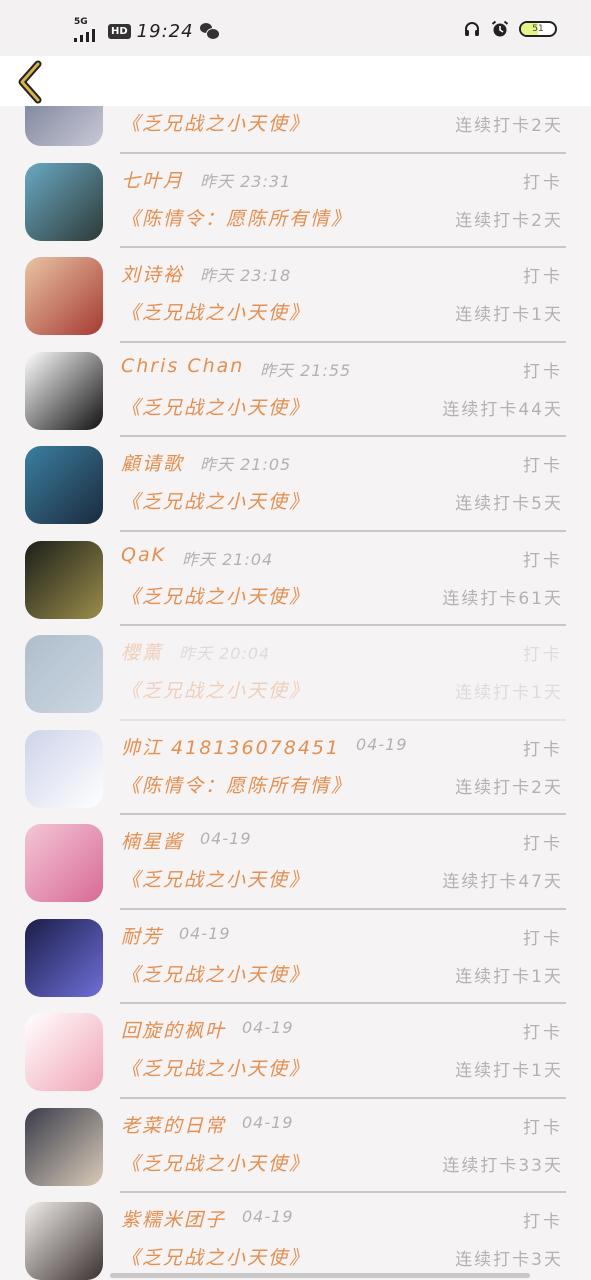 This screenshot has height=1280, width=591. What do you see at coordinates (143, 555) in the screenshot?
I see `user-name: QaK` at bounding box center [143, 555].